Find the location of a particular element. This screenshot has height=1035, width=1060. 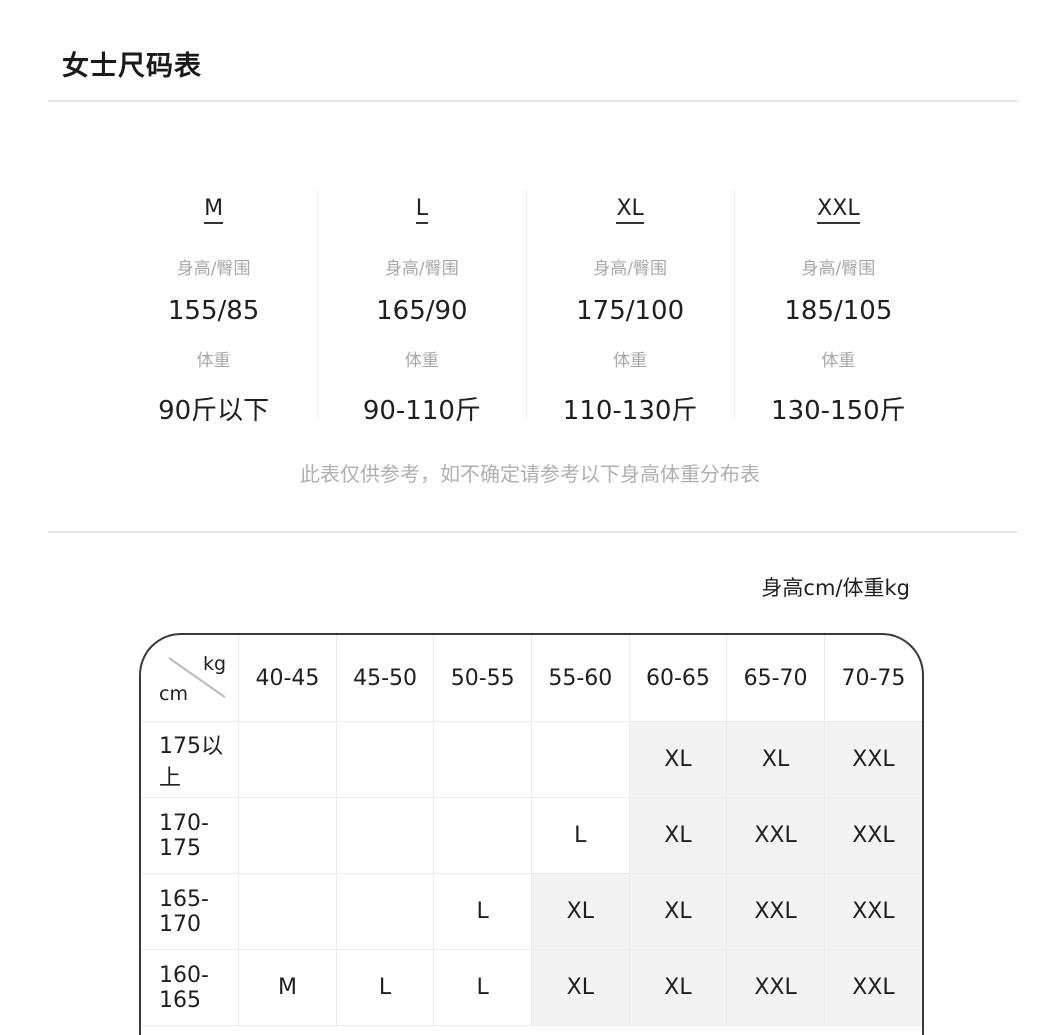

page-title: 女士尺码表 is located at coordinates (132, 66).